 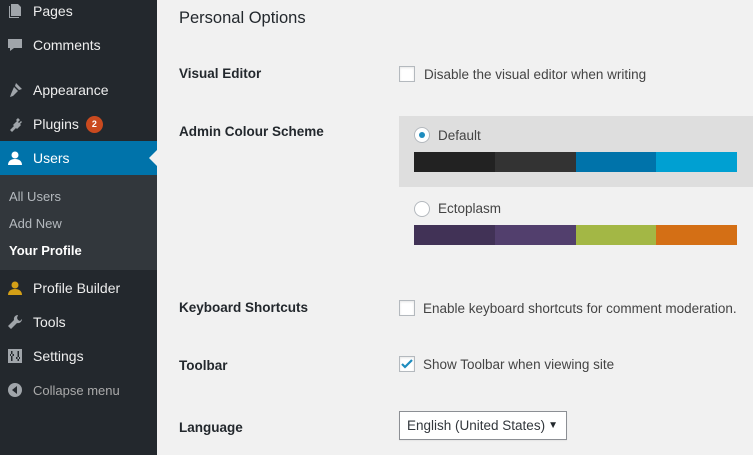 I want to click on radio-selected-dot, so click(x=422, y=135).